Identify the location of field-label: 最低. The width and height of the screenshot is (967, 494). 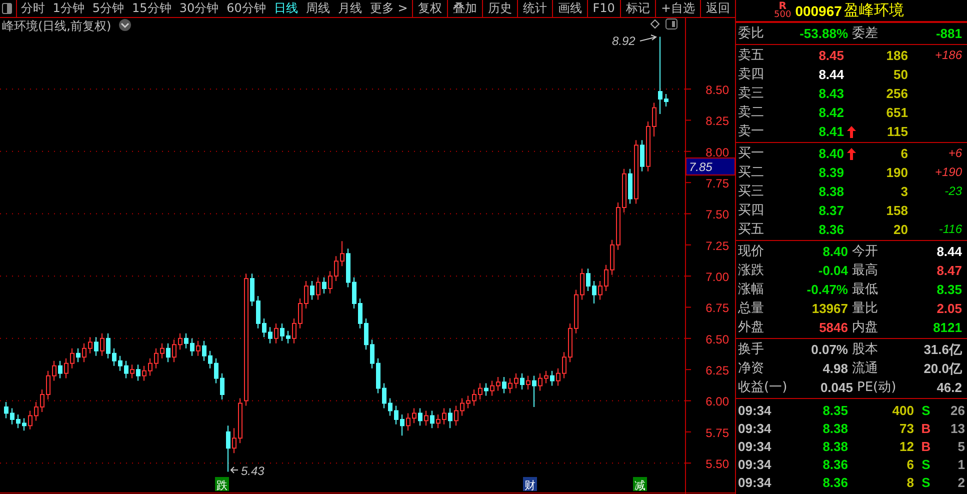
(865, 290).